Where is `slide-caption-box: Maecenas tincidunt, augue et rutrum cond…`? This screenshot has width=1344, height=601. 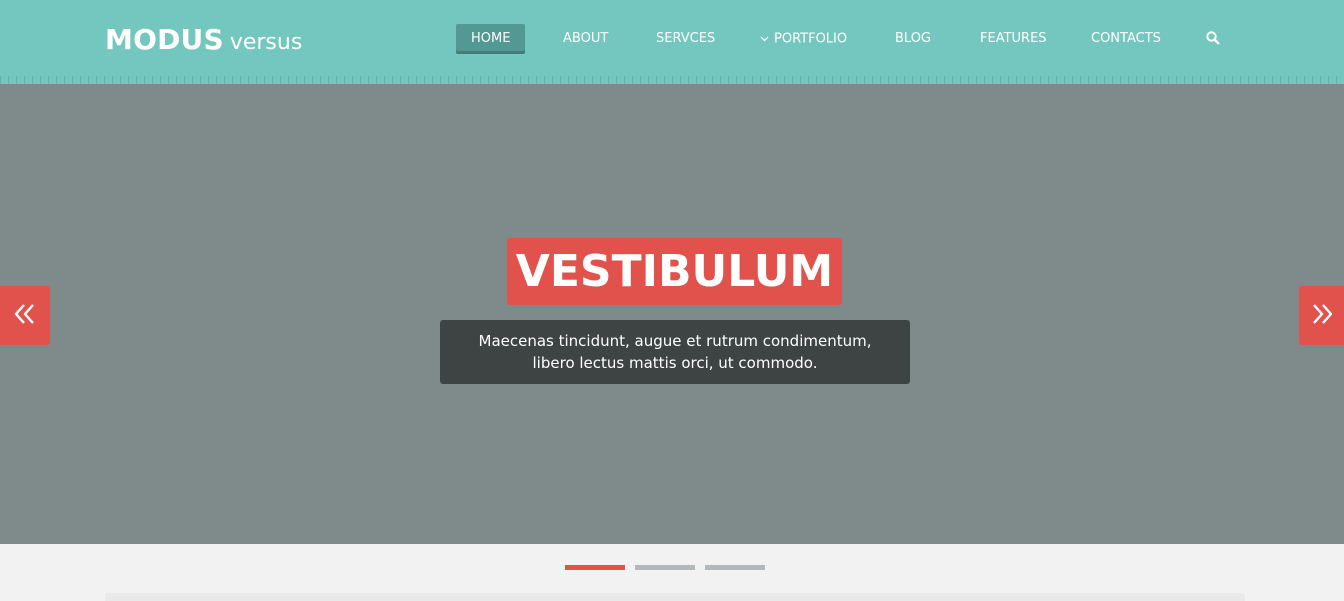 slide-caption-box: Maecenas tincidunt, augue et rutrum cond… is located at coordinates (675, 352).